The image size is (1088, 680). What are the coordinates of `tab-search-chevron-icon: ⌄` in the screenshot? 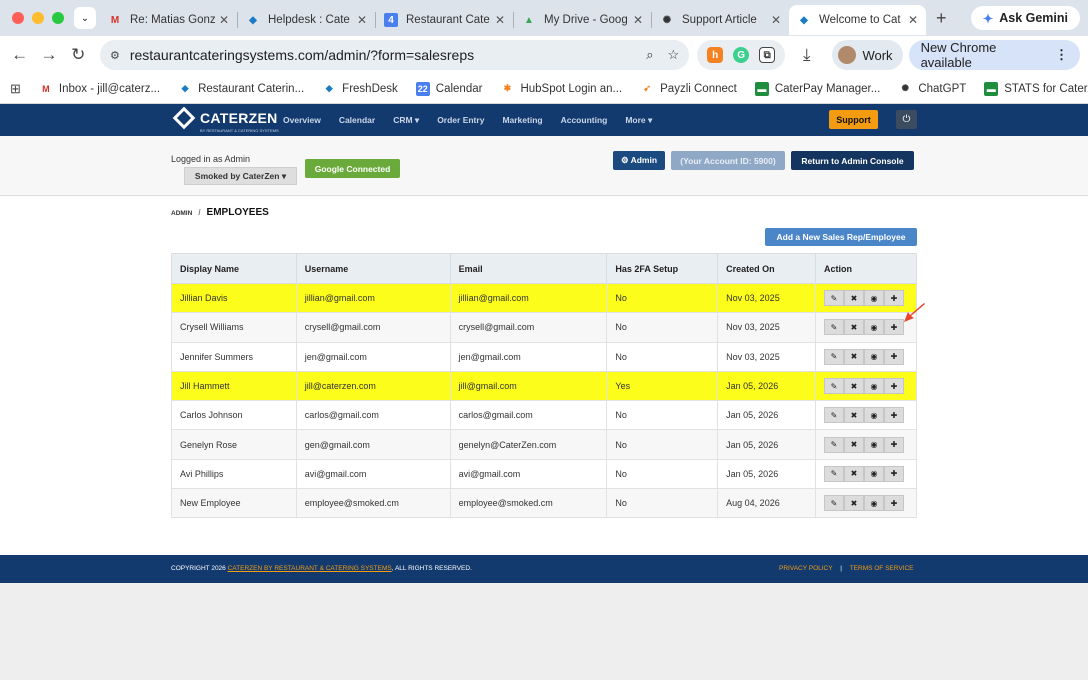 It's located at (85, 18).